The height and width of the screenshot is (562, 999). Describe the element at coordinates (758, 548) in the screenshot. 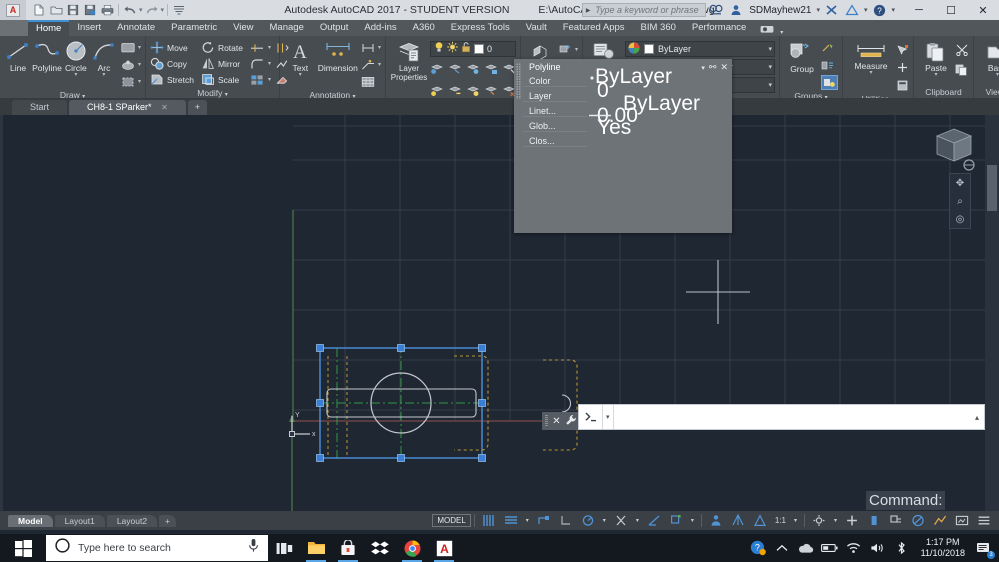

I see `help-notification-icon: ?` at that location.